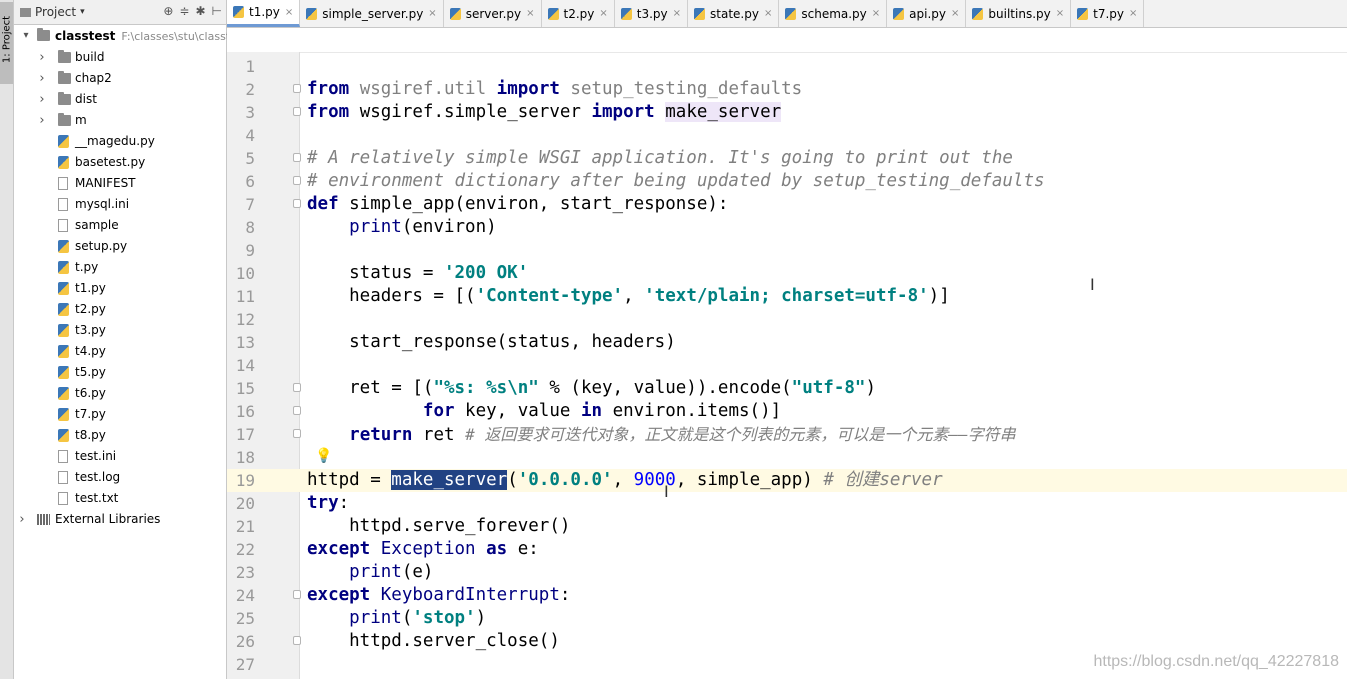  Describe the element at coordinates (652, 13) in the screenshot. I see `editor-tab: t3.py ×` at that location.